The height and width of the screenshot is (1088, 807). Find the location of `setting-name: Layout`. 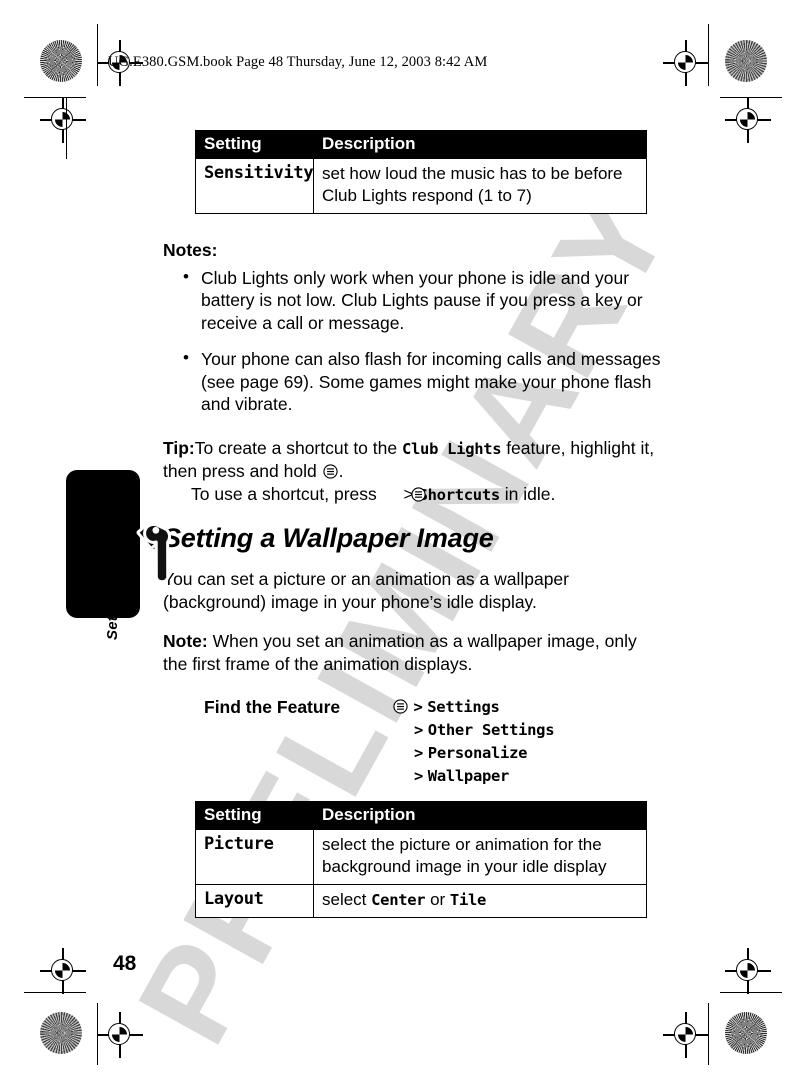

setting-name: Layout is located at coordinates (254, 900).